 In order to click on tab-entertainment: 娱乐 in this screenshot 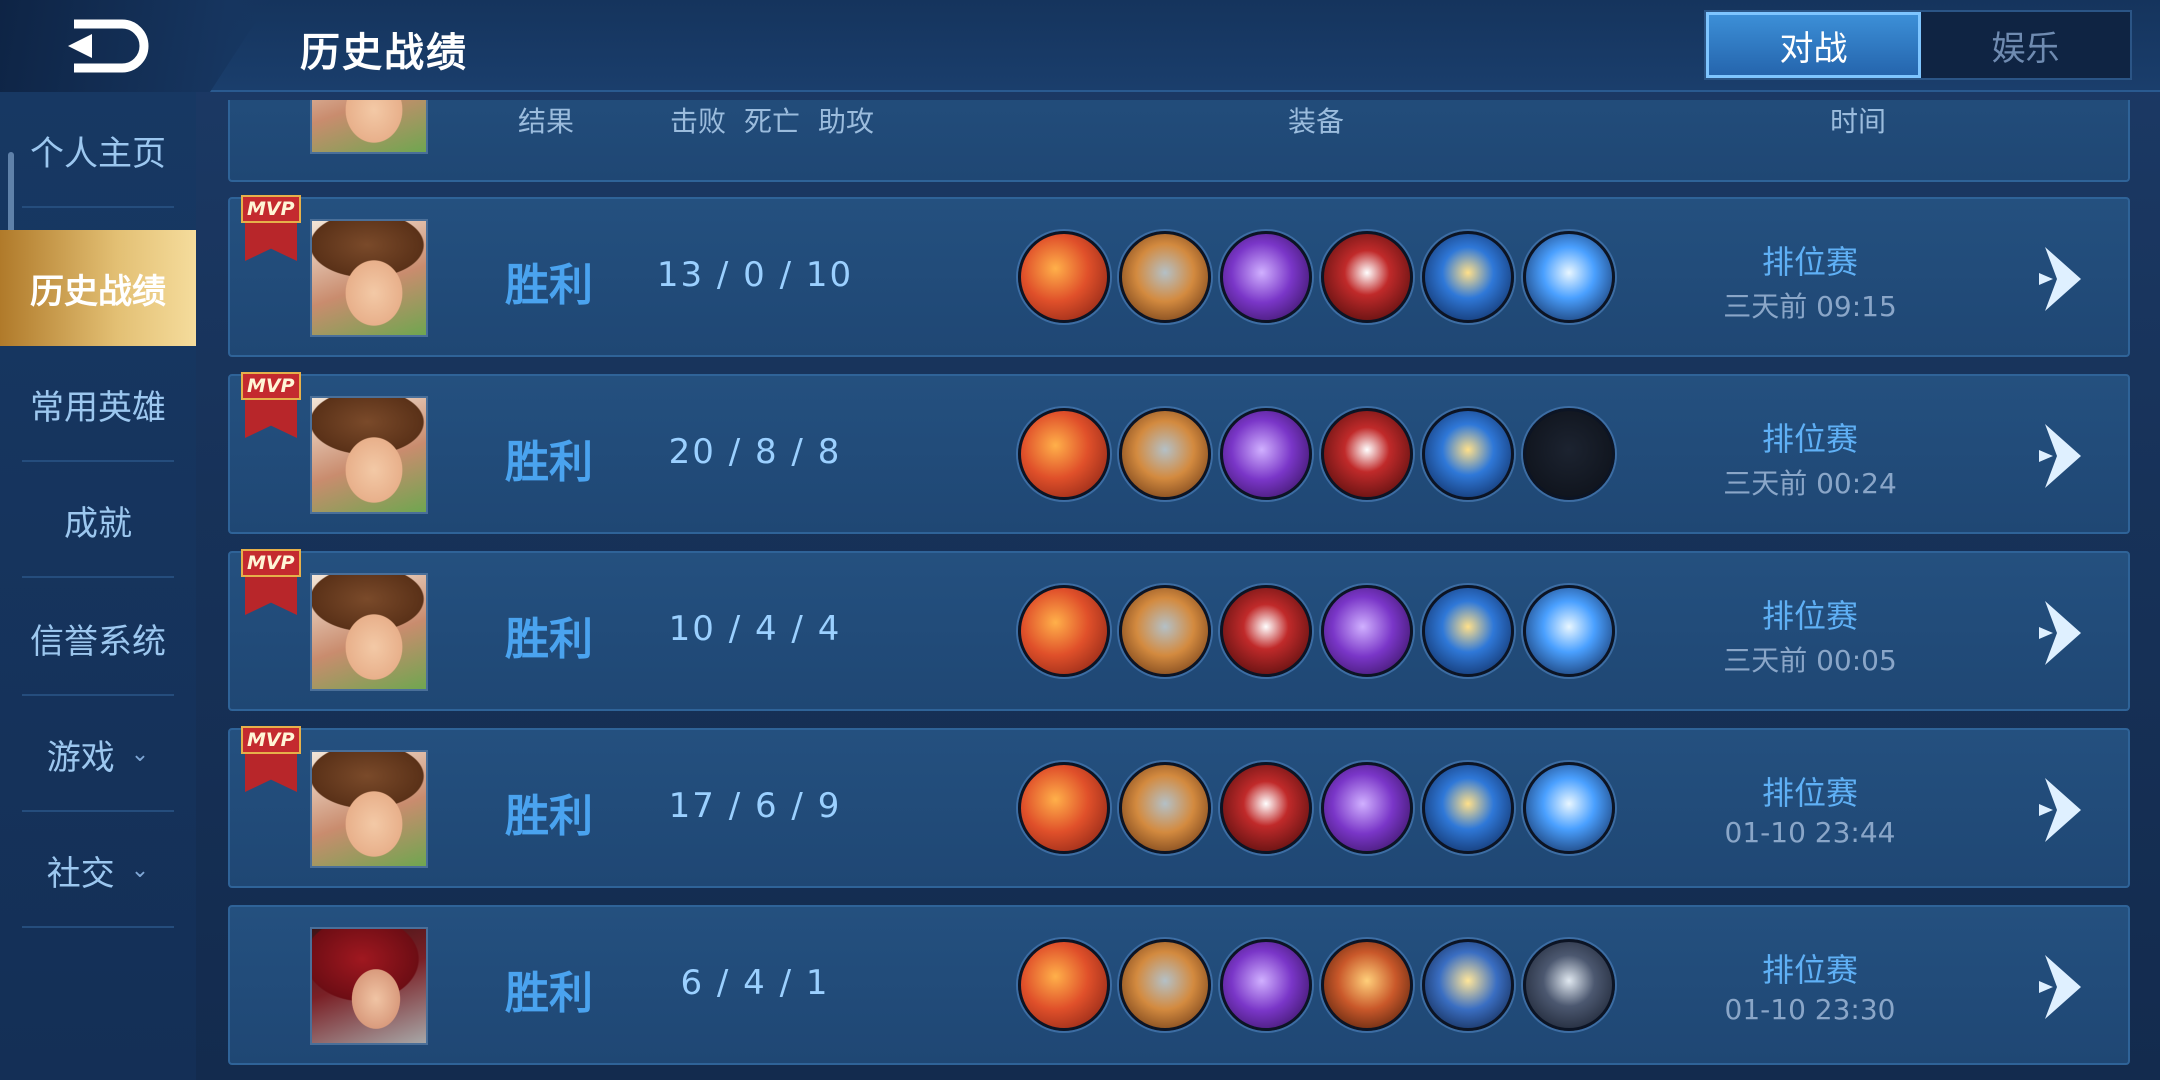, I will do `click(2025, 45)`.